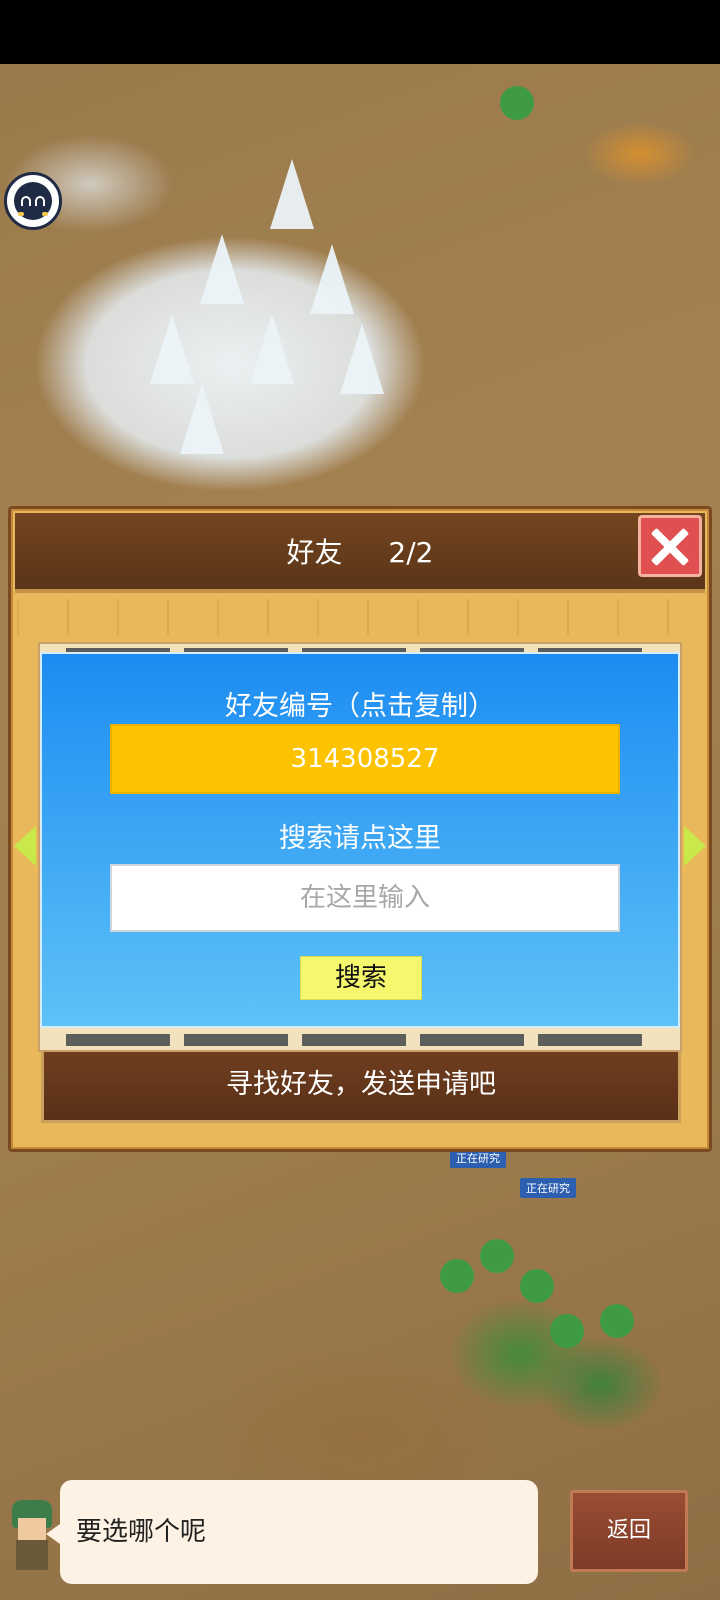 The image size is (720, 1600). I want to click on dialog-header: 好友 2/2, so click(360, 553).